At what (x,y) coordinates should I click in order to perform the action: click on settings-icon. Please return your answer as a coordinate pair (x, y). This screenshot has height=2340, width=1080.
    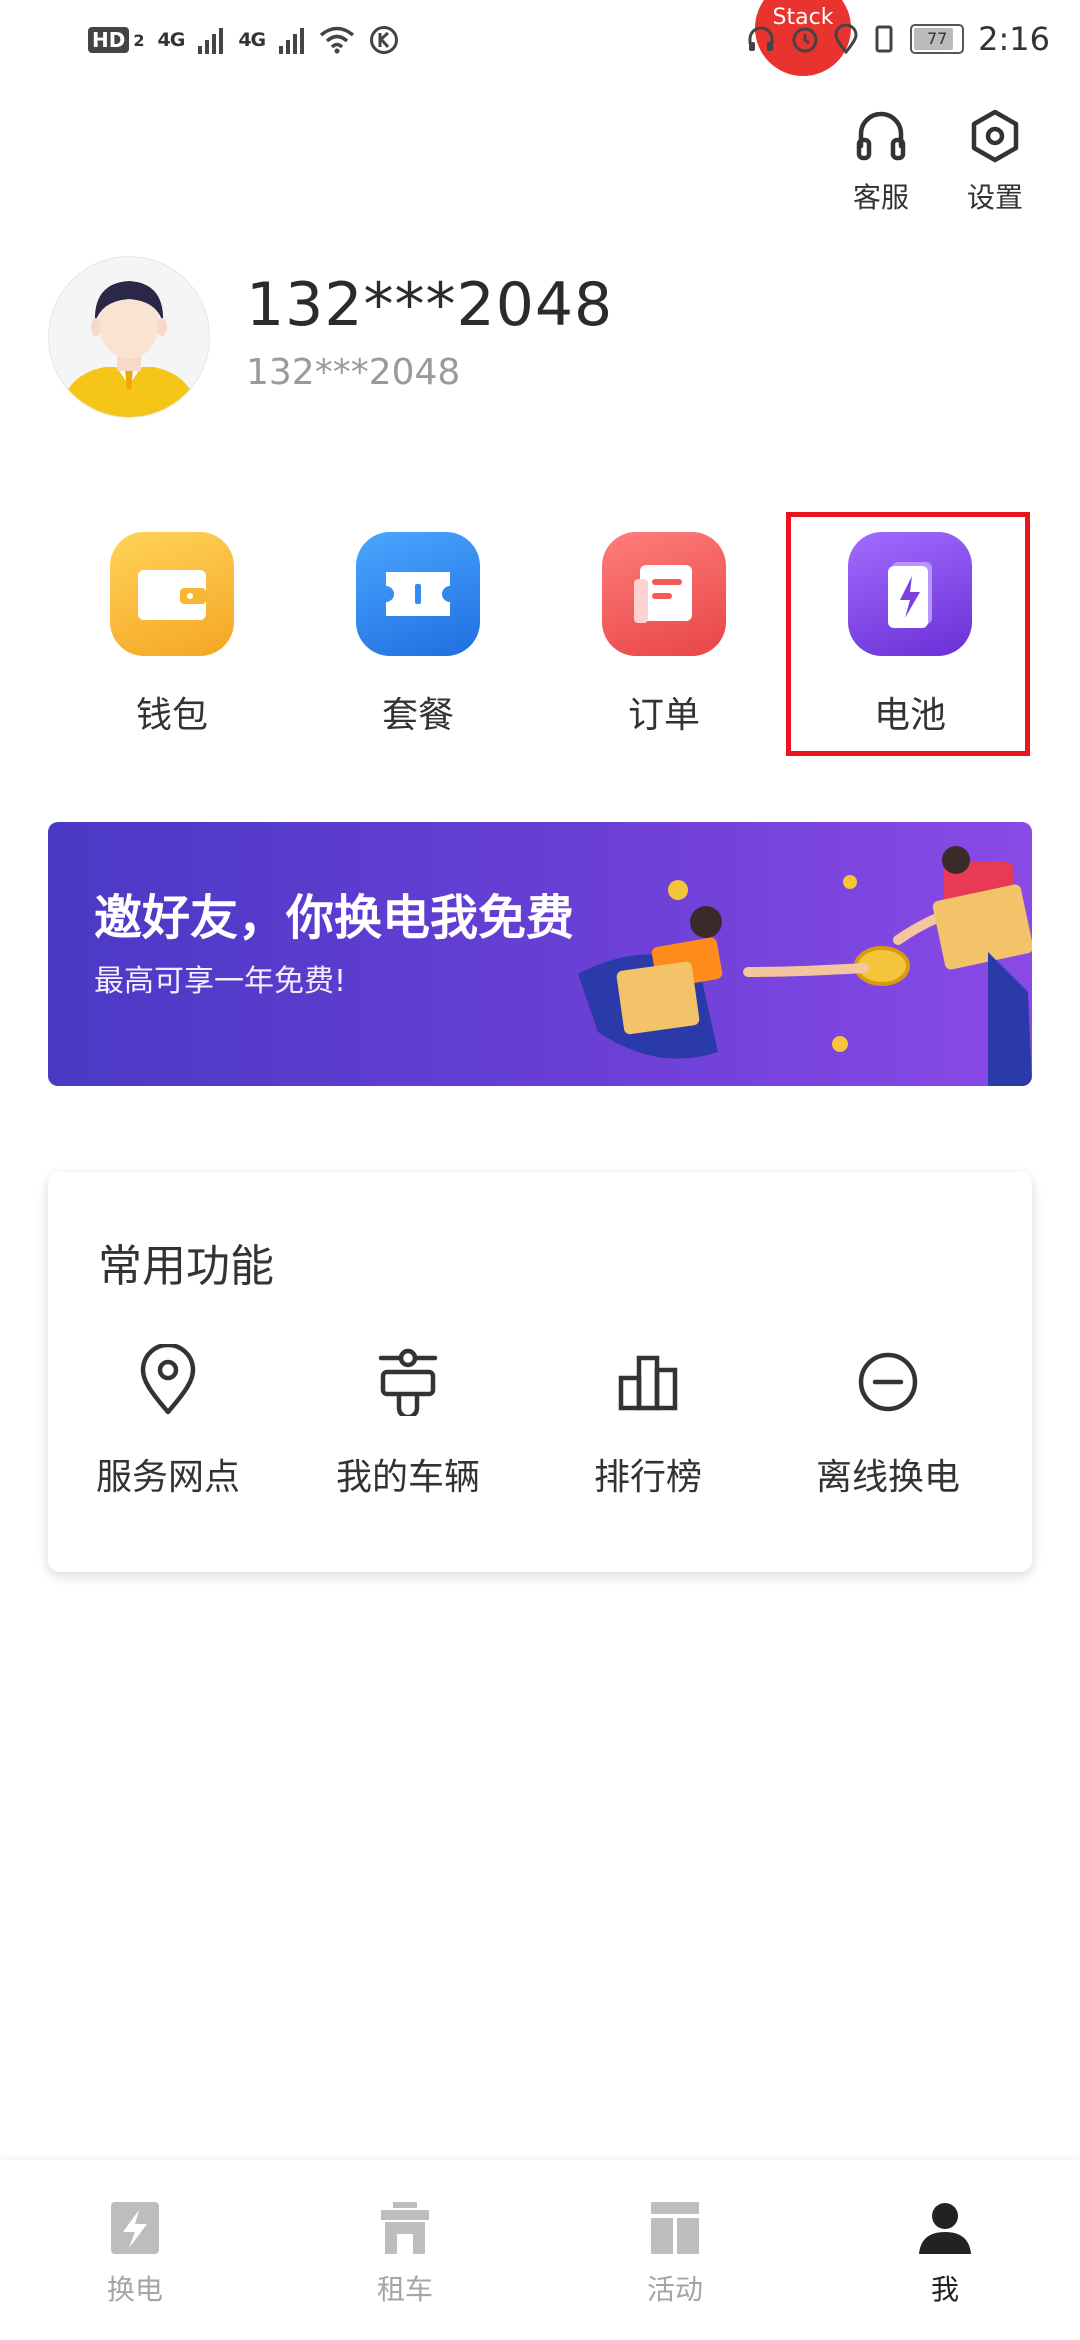
    Looking at the image, I should click on (995, 138).